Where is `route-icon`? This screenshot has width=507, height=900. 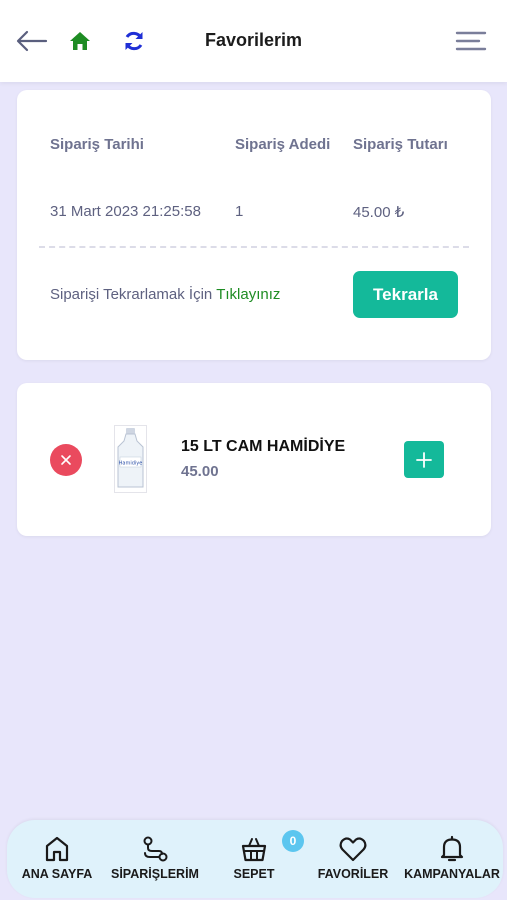 route-icon is located at coordinates (155, 849).